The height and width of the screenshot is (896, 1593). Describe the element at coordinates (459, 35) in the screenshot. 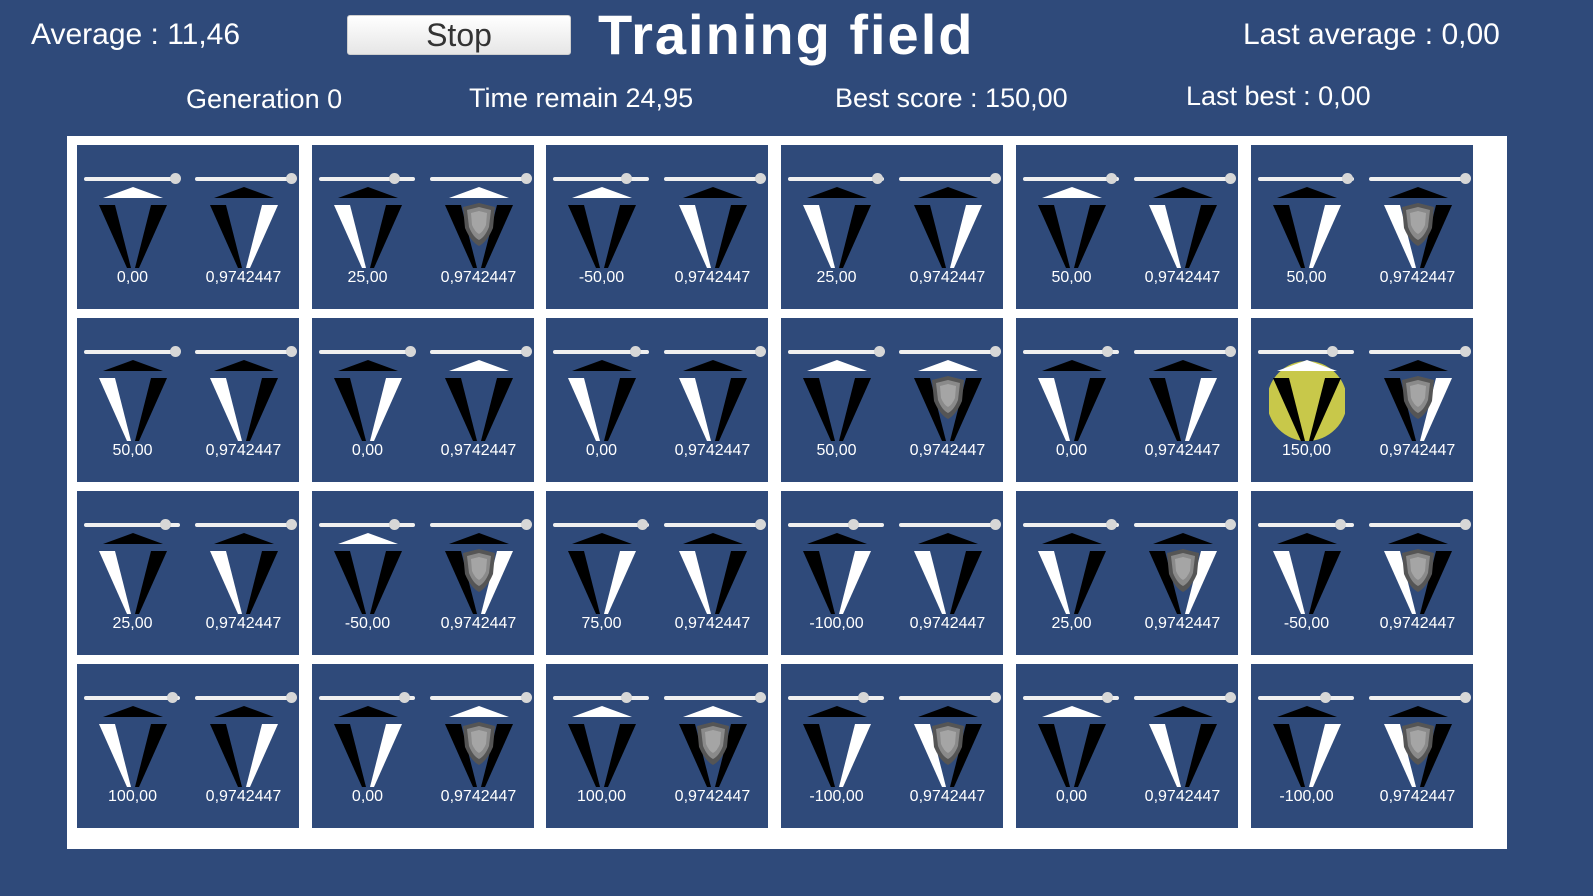

I see `stop-button: Stop` at that location.